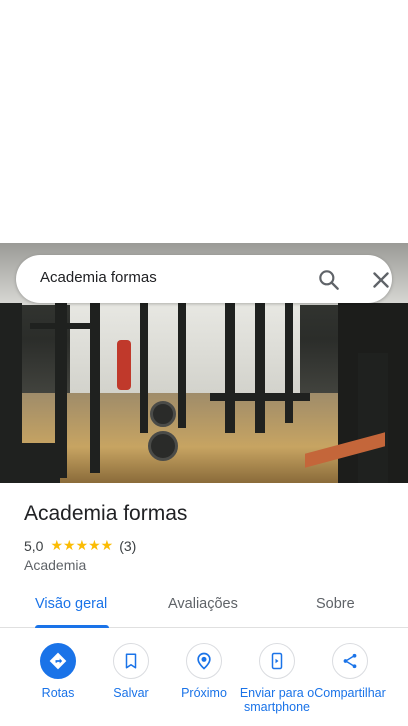 Image resolution: width=408 pixels, height=726 pixels. What do you see at coordinates (350, 693) in the screenshot?
I see `share-label: Compartilhar` at bounding box center [350, 693].